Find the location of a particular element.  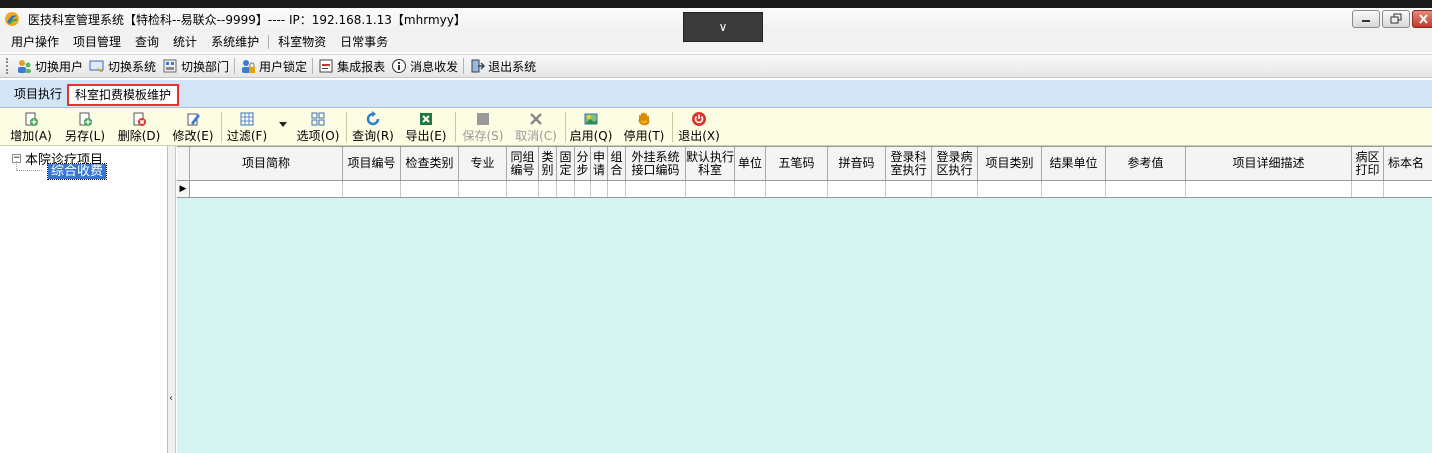

column-header: 默认执行科室 is located at coordinates (710, 163).